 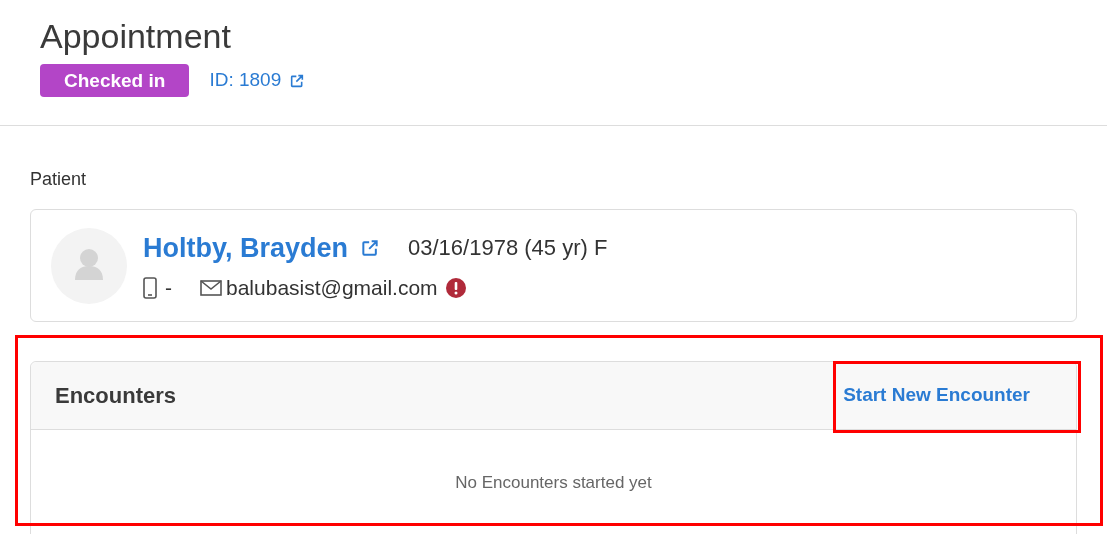 What do you see at coordinates (332, 288) in the screenshot?
I see `email-text: balubasist@gmail.com` at bounding box center [332, 288].